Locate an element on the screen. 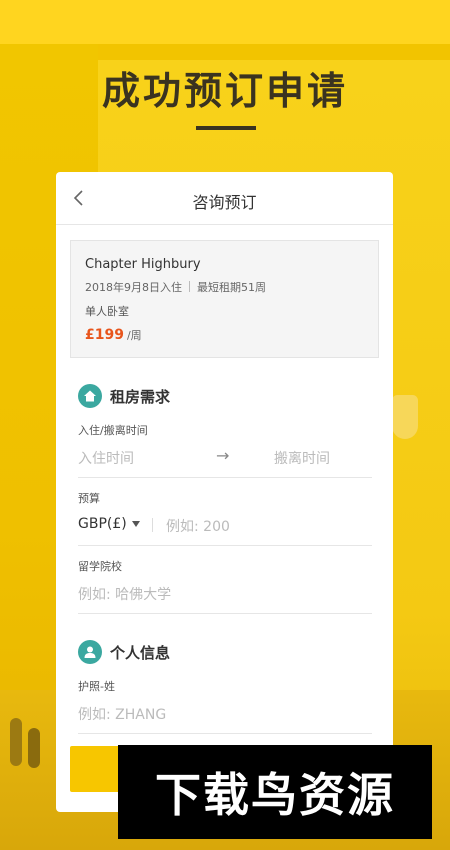  move-out-date-input: 搬离时间 is located at coordinates (302, 458).